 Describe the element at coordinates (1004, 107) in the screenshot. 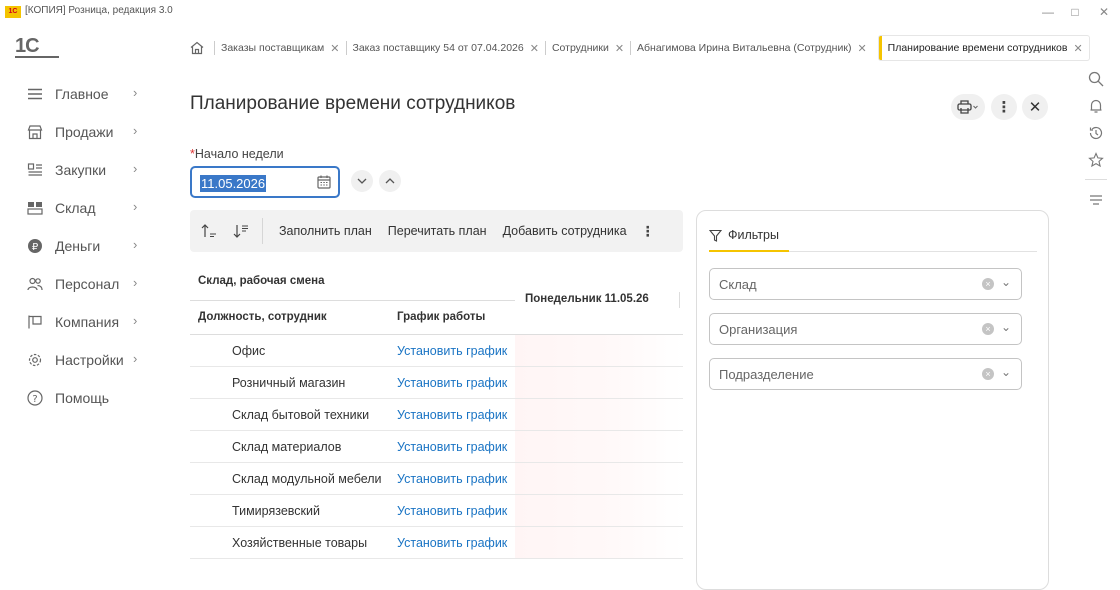

I see `more-actions-button: ⋮` at that location.